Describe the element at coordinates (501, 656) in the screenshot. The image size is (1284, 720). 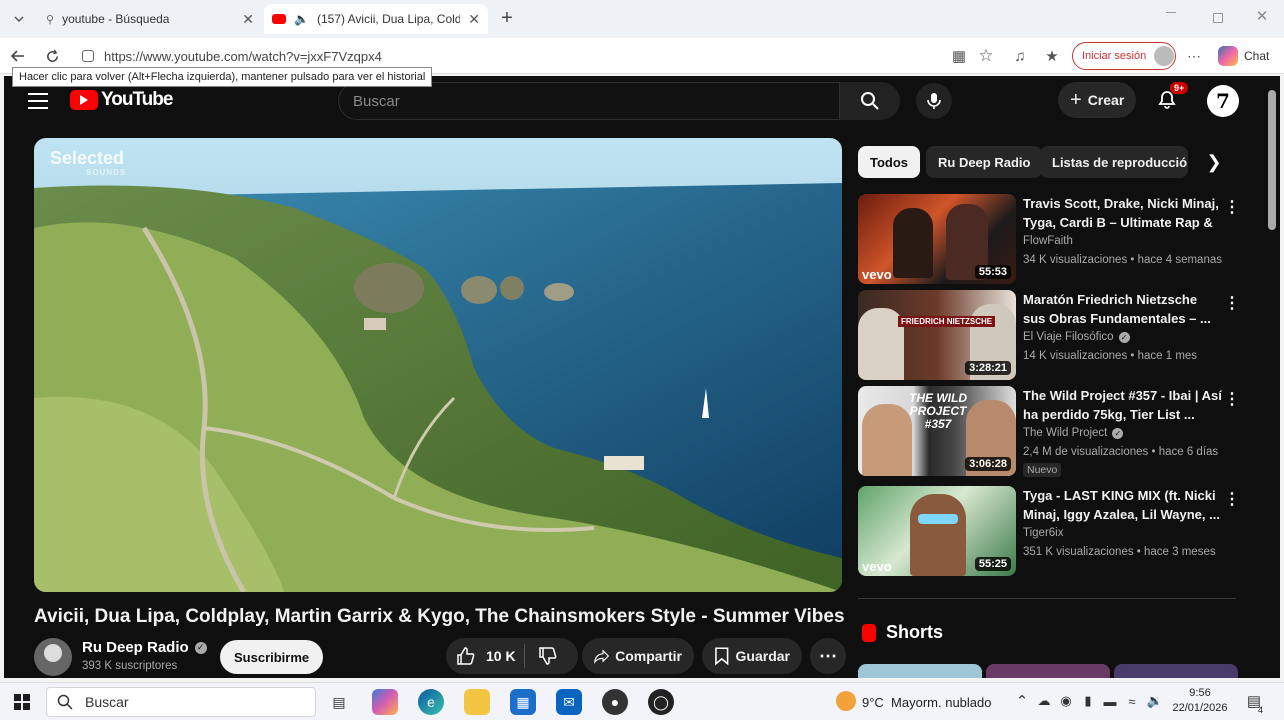
I see `like-count: 10 K` at that location.